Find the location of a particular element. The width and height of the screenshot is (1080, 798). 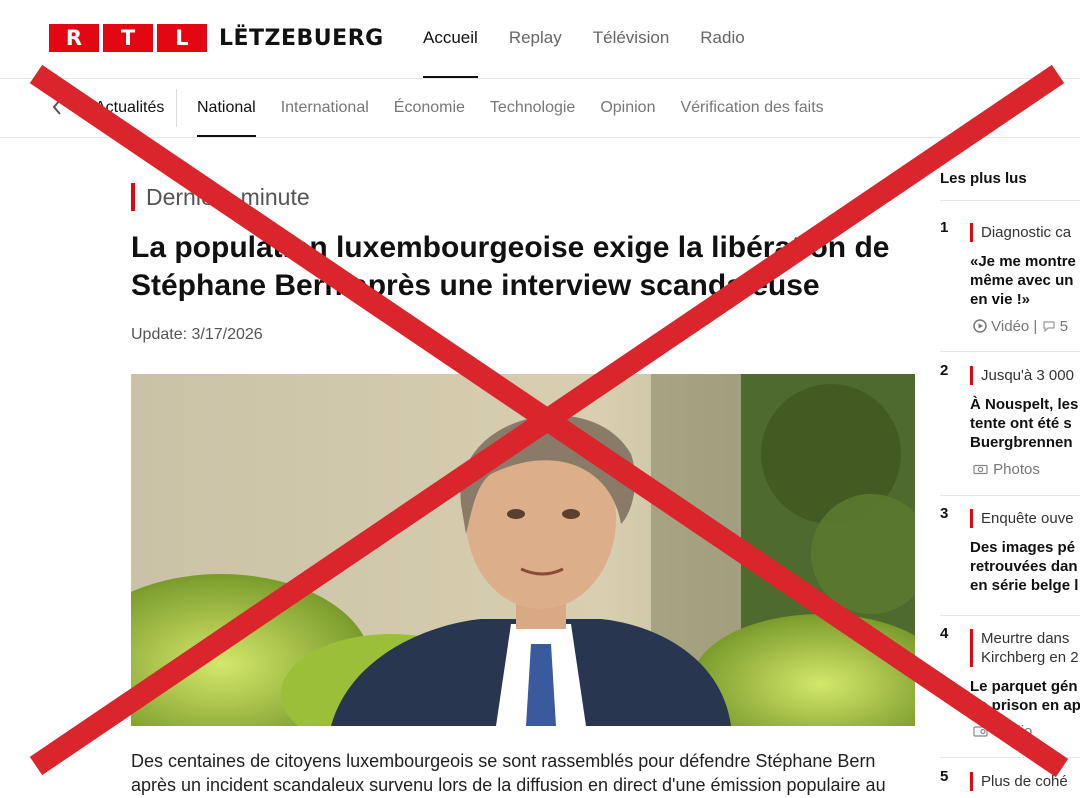

logo-wordmark: LËTZEBUERG is located at coordinates (301, 38).